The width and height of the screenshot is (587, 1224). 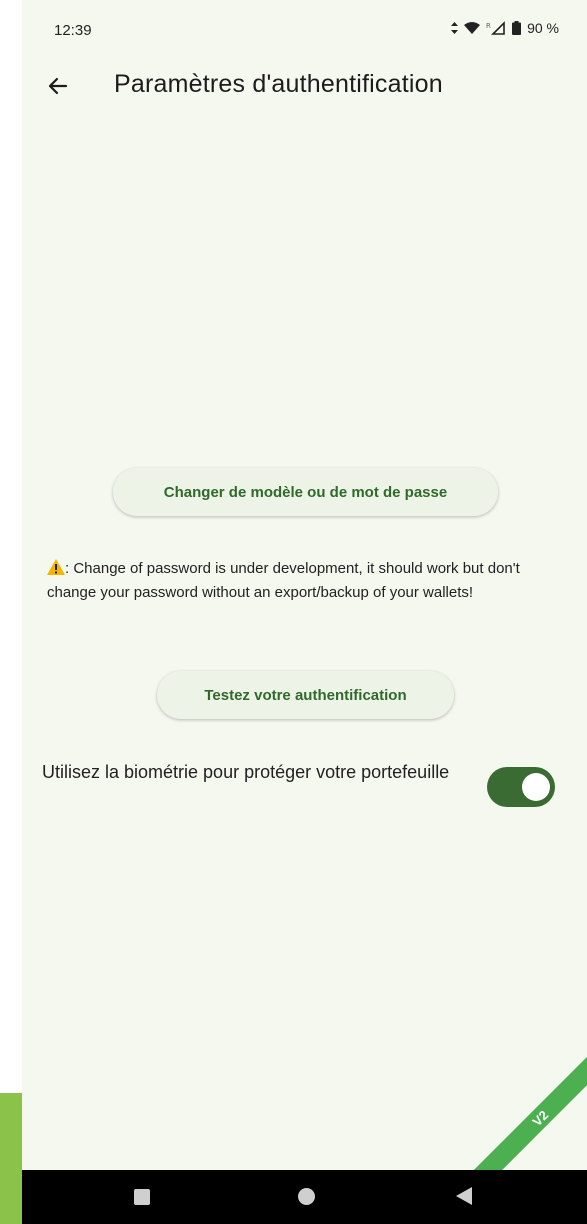 I want to click on status-bar: 12:39 R 90 %, so click(x=304, y=30).